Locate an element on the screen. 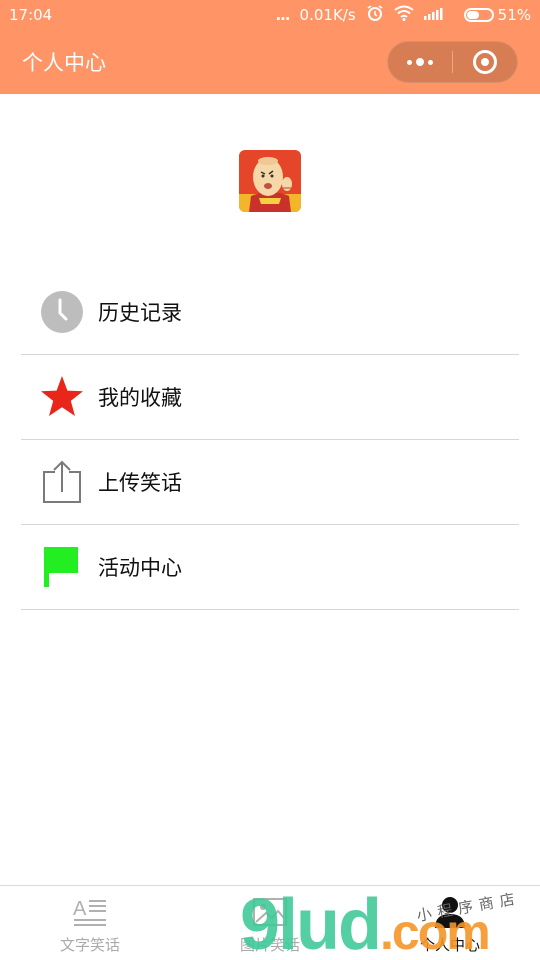 The height and width of the screenshot is (960, 540). target-icon is located at coordinates (485, 62).